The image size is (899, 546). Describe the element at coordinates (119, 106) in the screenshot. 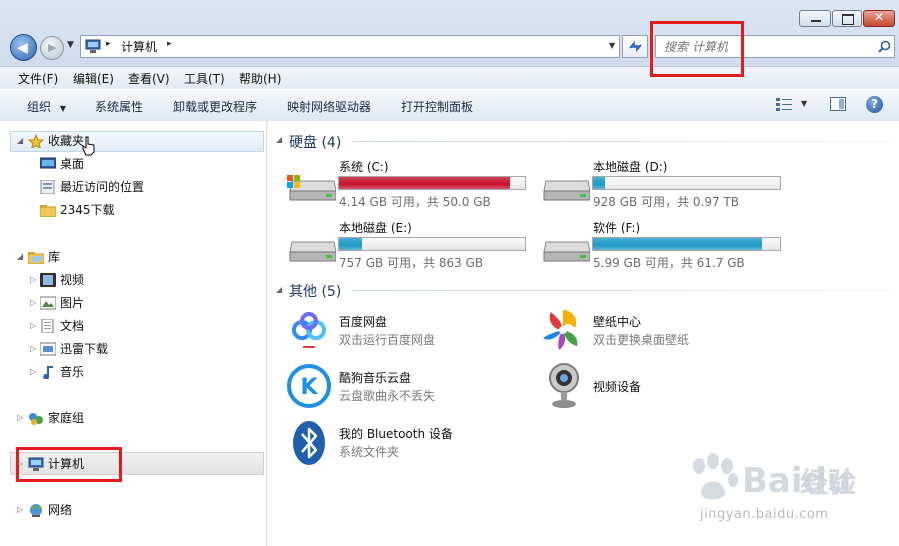

I see `system-properties-button: 系统属性` at that location.